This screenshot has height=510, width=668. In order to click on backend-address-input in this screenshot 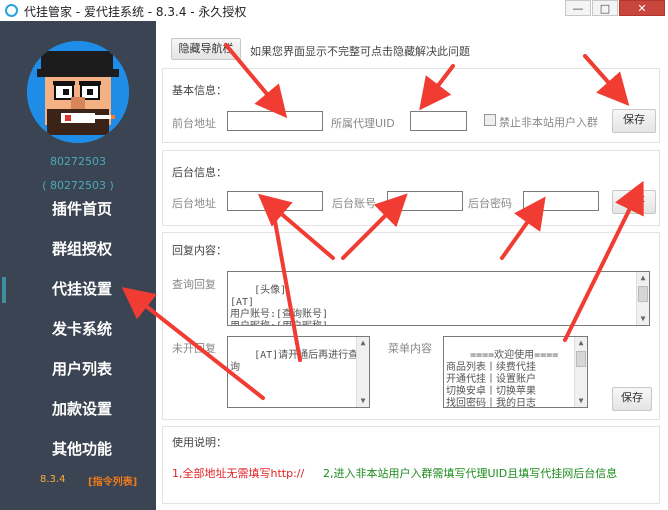, I will do `click(275, 201)`.